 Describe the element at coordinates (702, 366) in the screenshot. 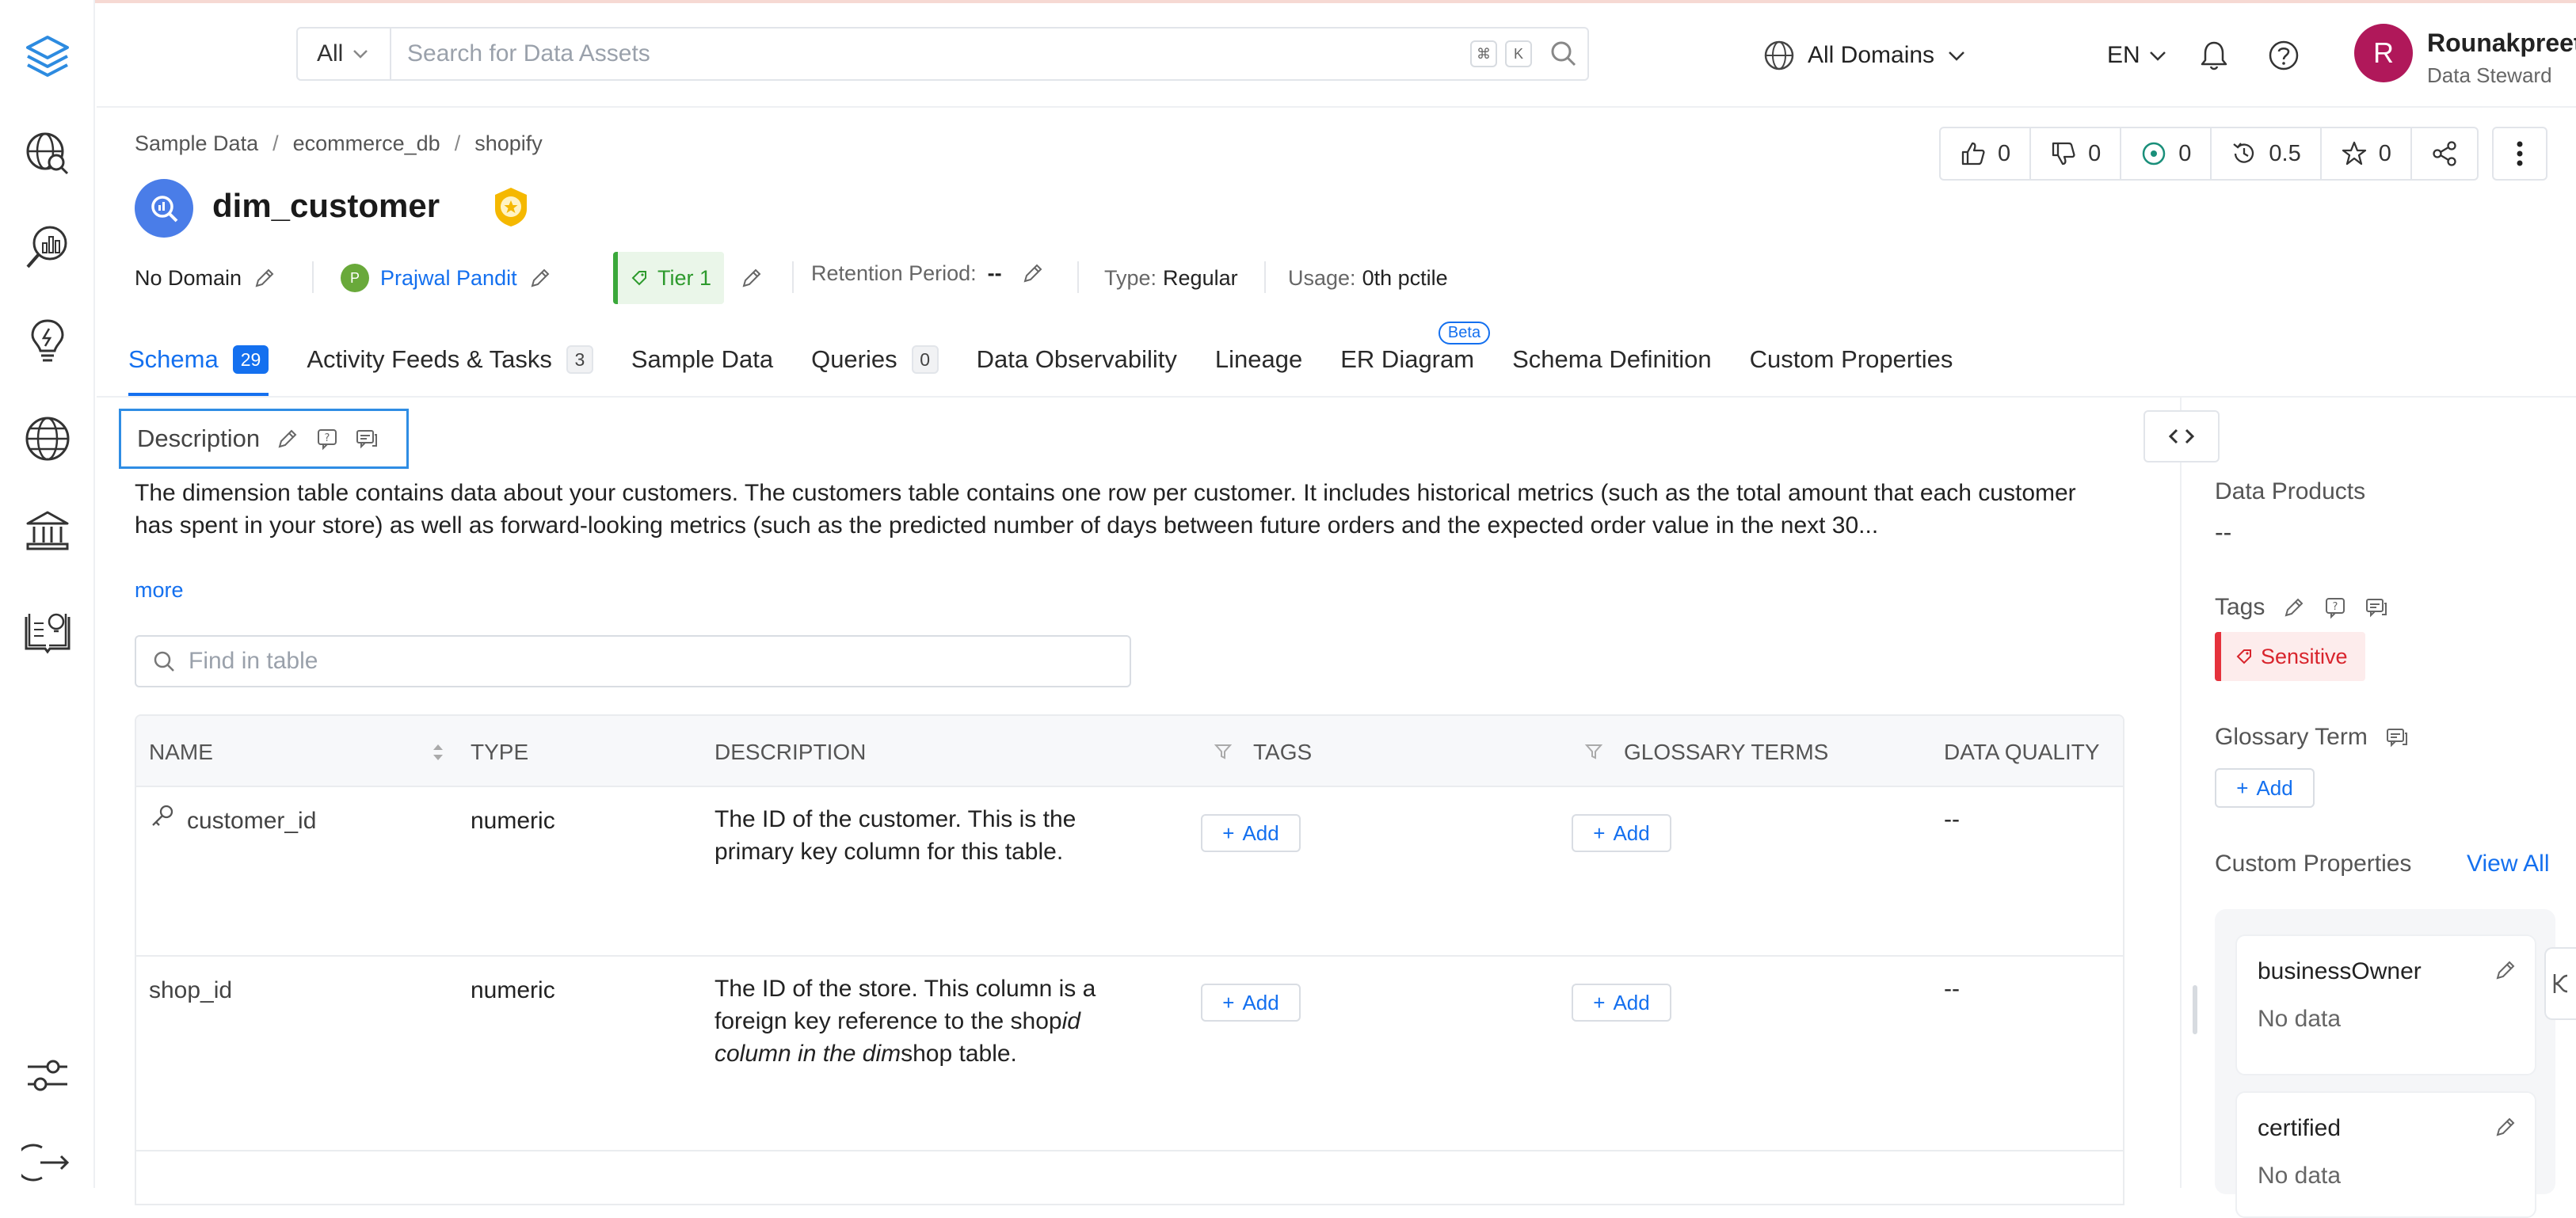

I see `tab-sample-data: Sample Data` at that location.